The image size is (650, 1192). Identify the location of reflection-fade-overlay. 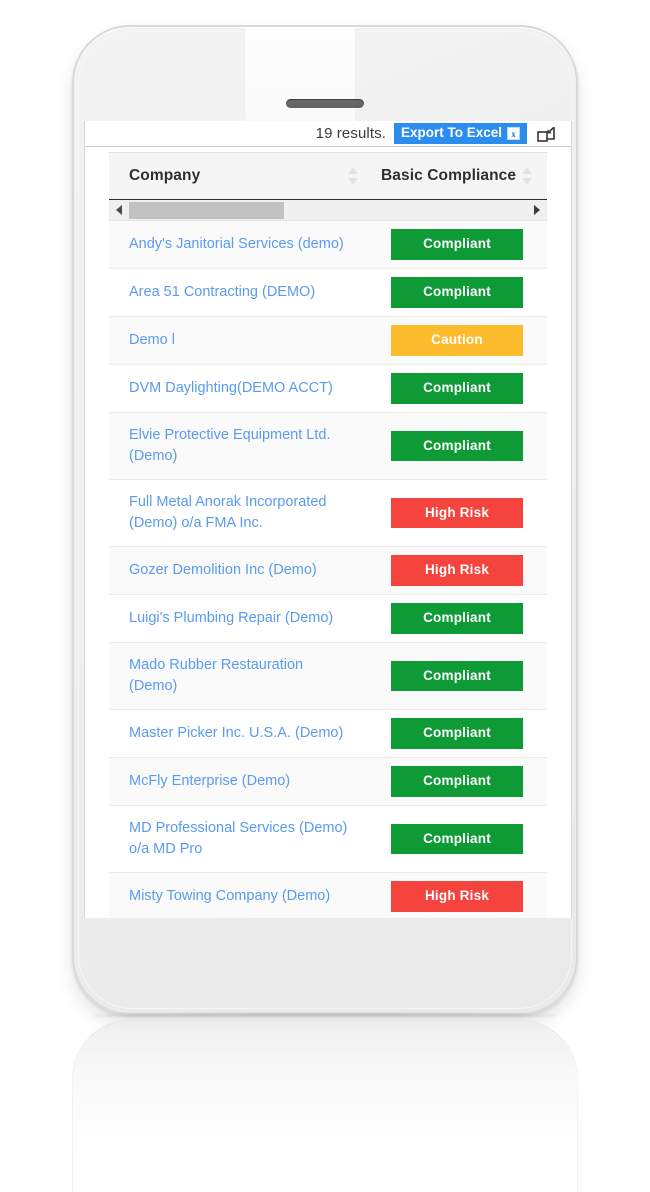
(325, 1106).